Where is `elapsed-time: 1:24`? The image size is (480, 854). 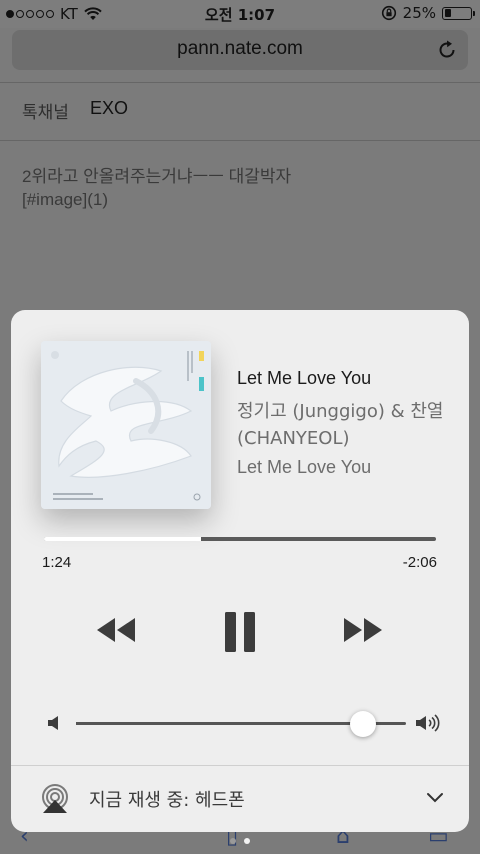
elapsed-time: 1:24 is located at coordinates (57, 562).